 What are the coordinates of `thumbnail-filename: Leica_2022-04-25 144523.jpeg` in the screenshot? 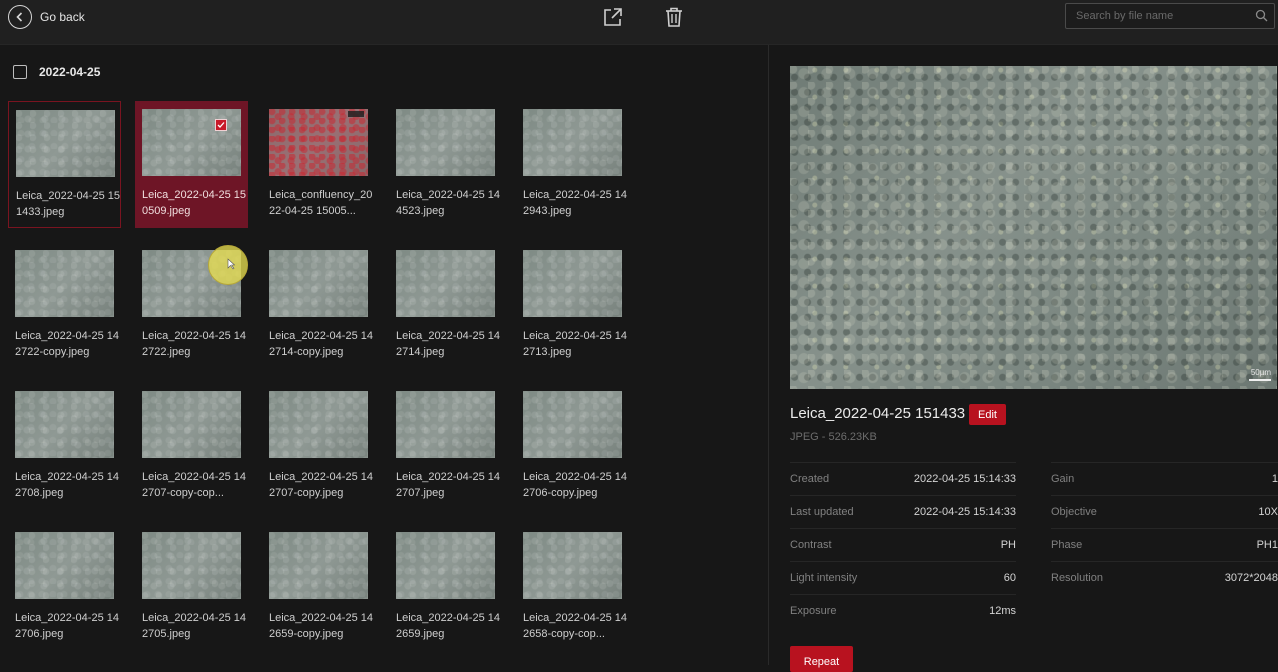 It's located at (448, 203).